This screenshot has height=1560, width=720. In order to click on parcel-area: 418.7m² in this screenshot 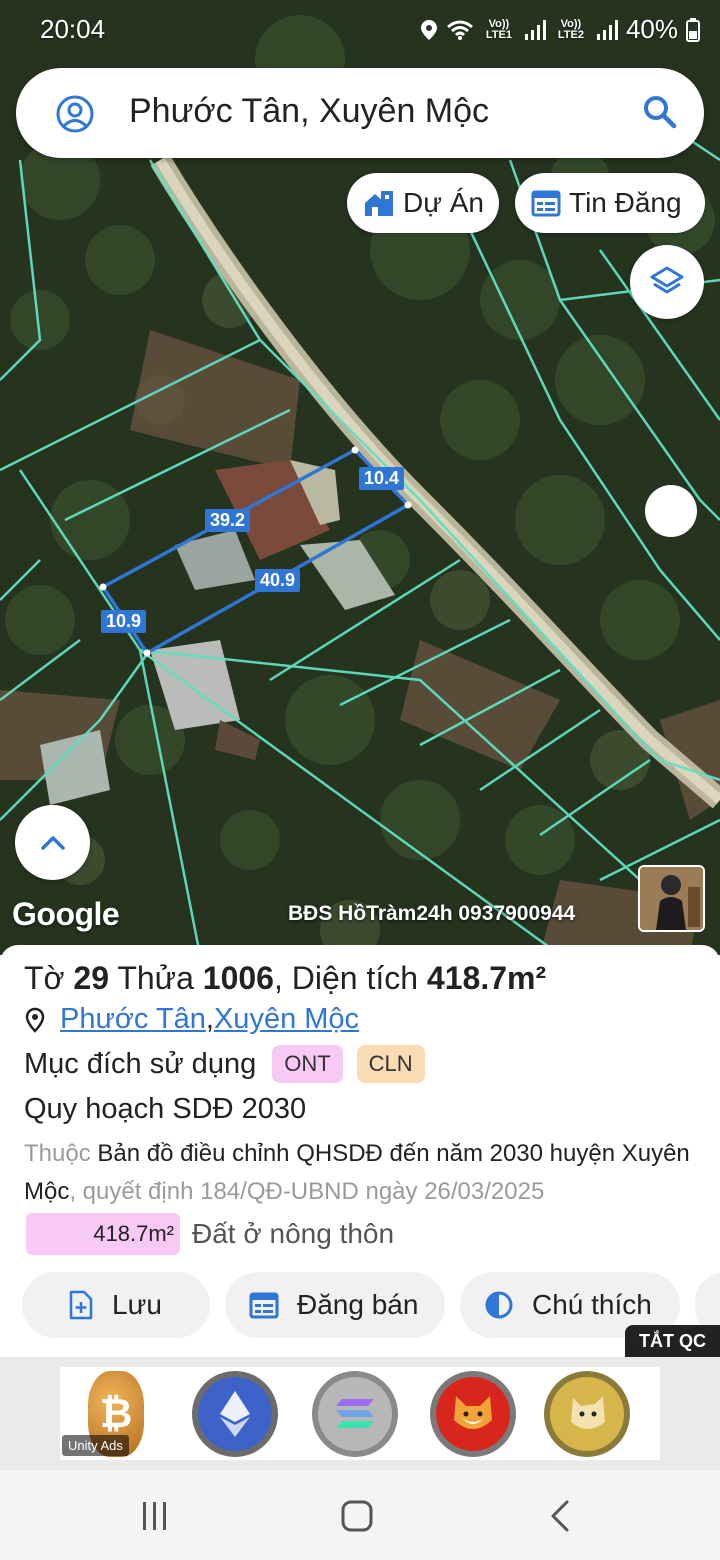, I will do `click(486, 978)`.